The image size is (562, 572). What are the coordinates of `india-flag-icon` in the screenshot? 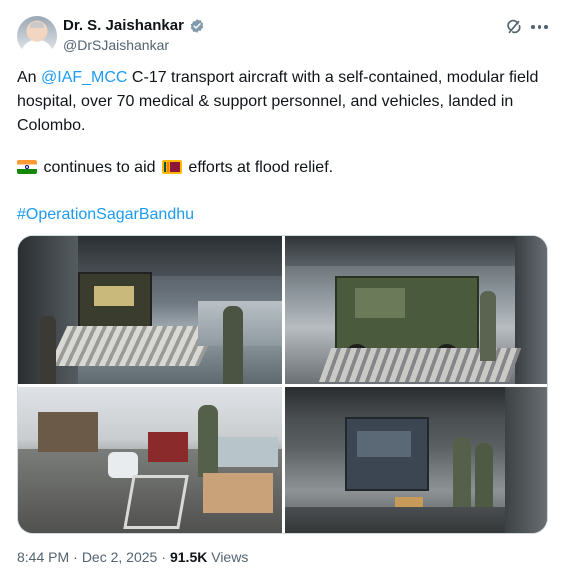 It's located at (27, 167).